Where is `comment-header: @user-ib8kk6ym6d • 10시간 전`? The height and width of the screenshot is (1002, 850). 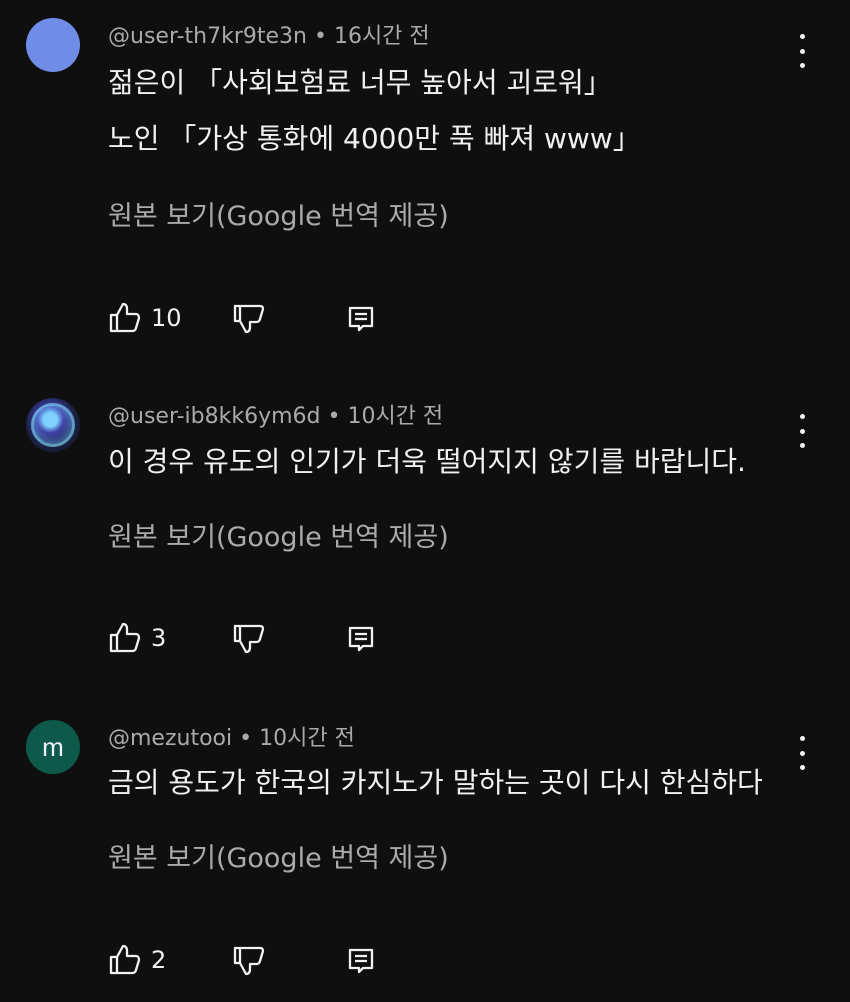 comment-header: @user-ib8kk6ym6d • 10시간 전 is located at coordinates (275, 414).